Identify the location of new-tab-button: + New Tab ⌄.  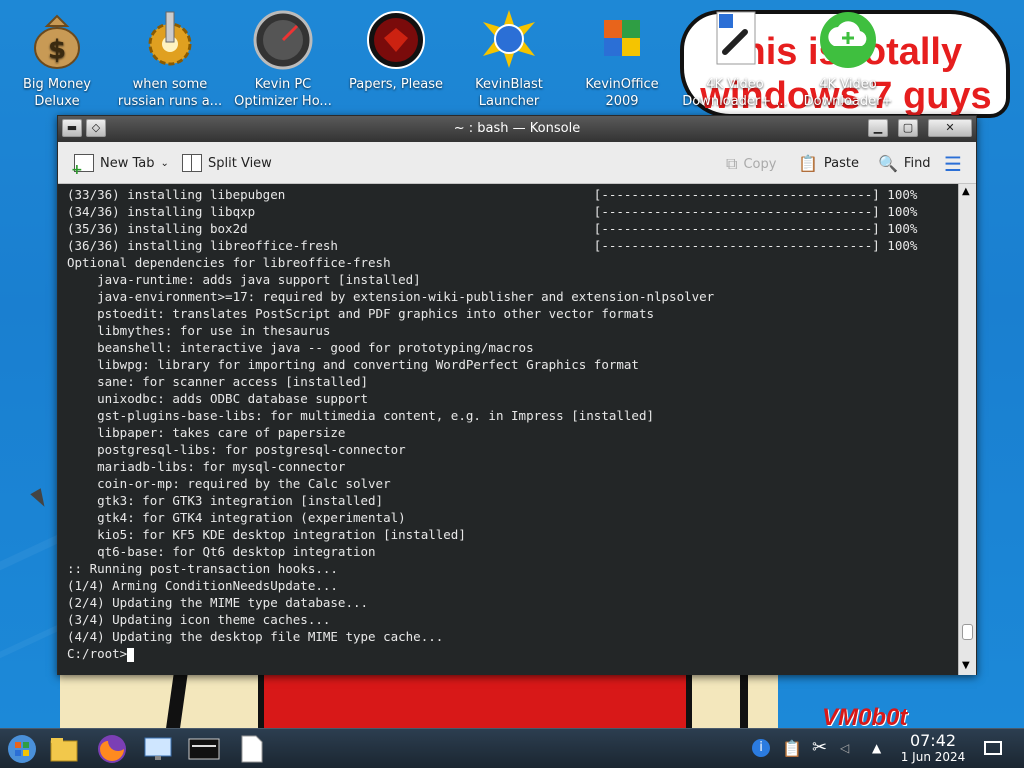
(120, 165).